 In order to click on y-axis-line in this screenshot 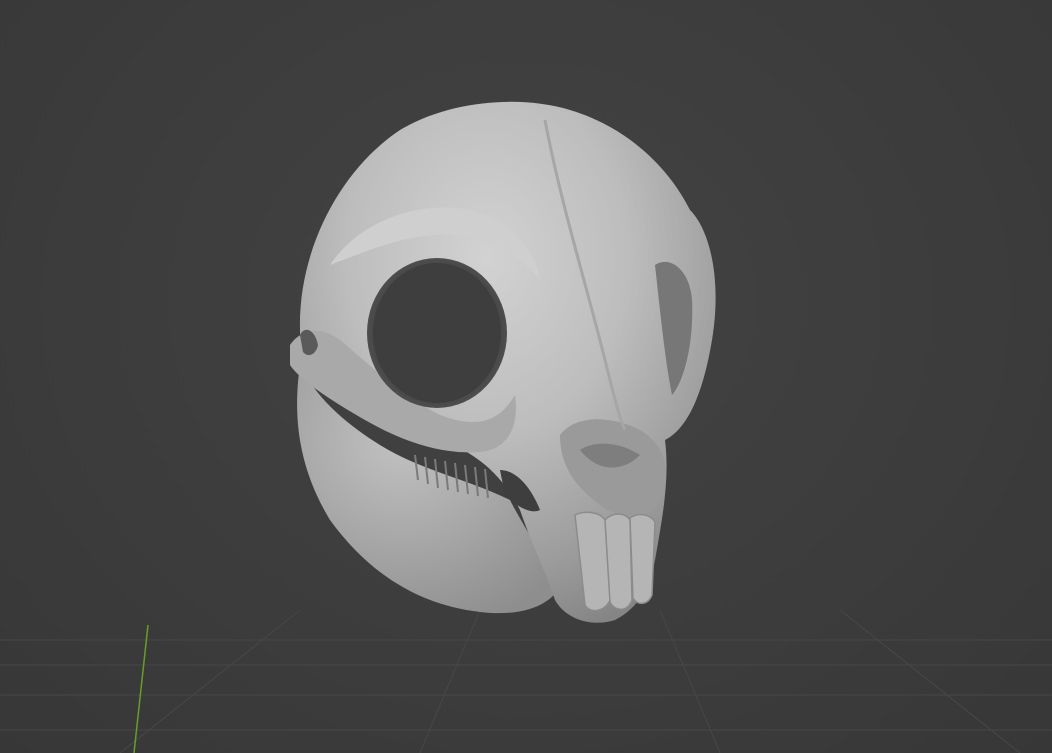, I will do `click(141, 688)`.